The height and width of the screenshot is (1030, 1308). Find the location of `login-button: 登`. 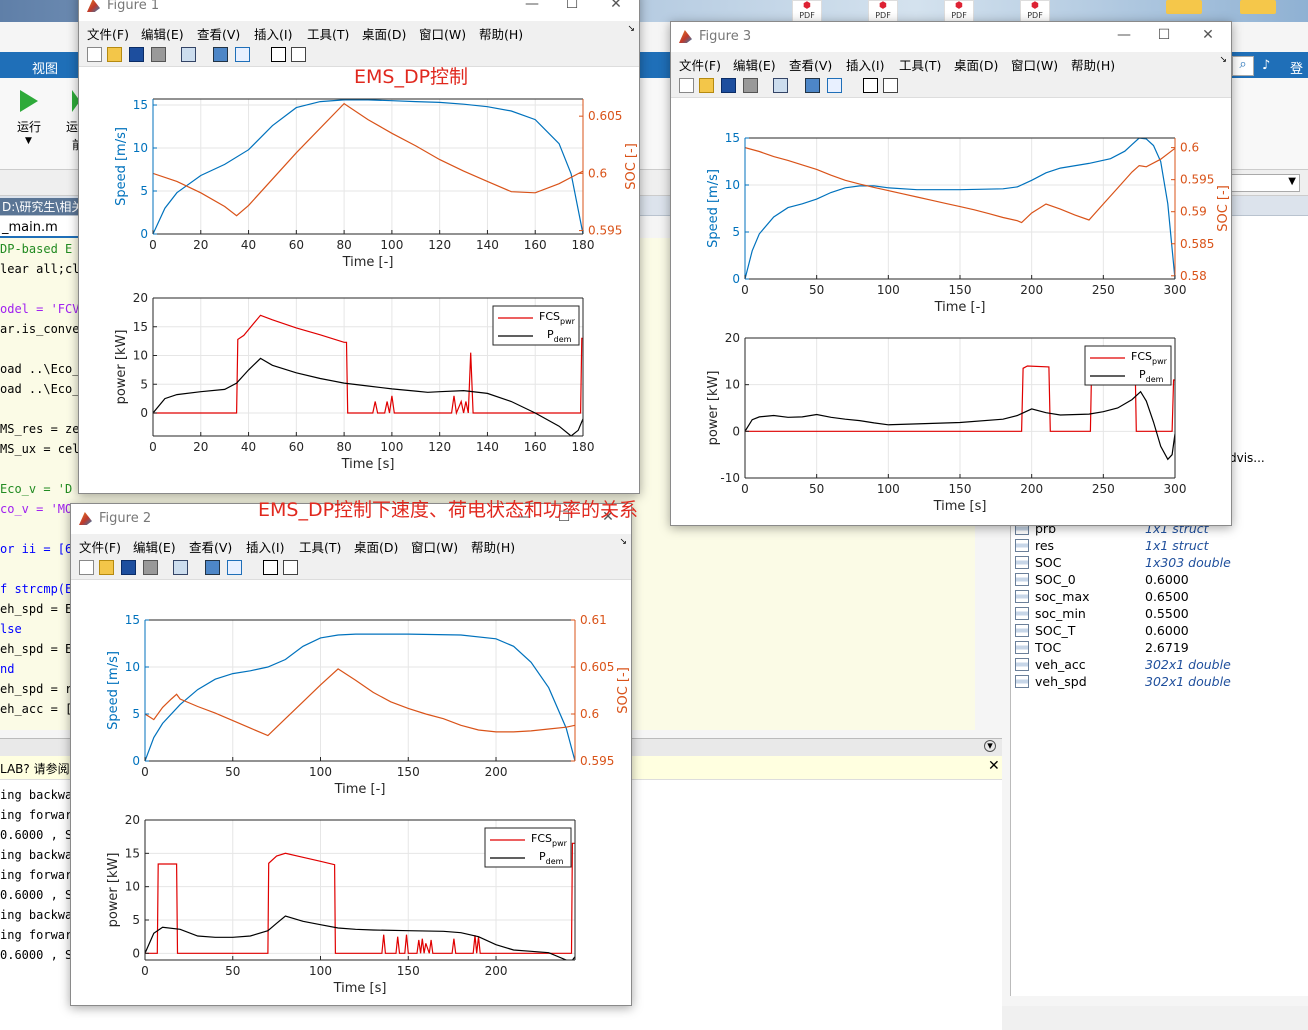

login-button: 登 is located at coordinates (1296, 67).